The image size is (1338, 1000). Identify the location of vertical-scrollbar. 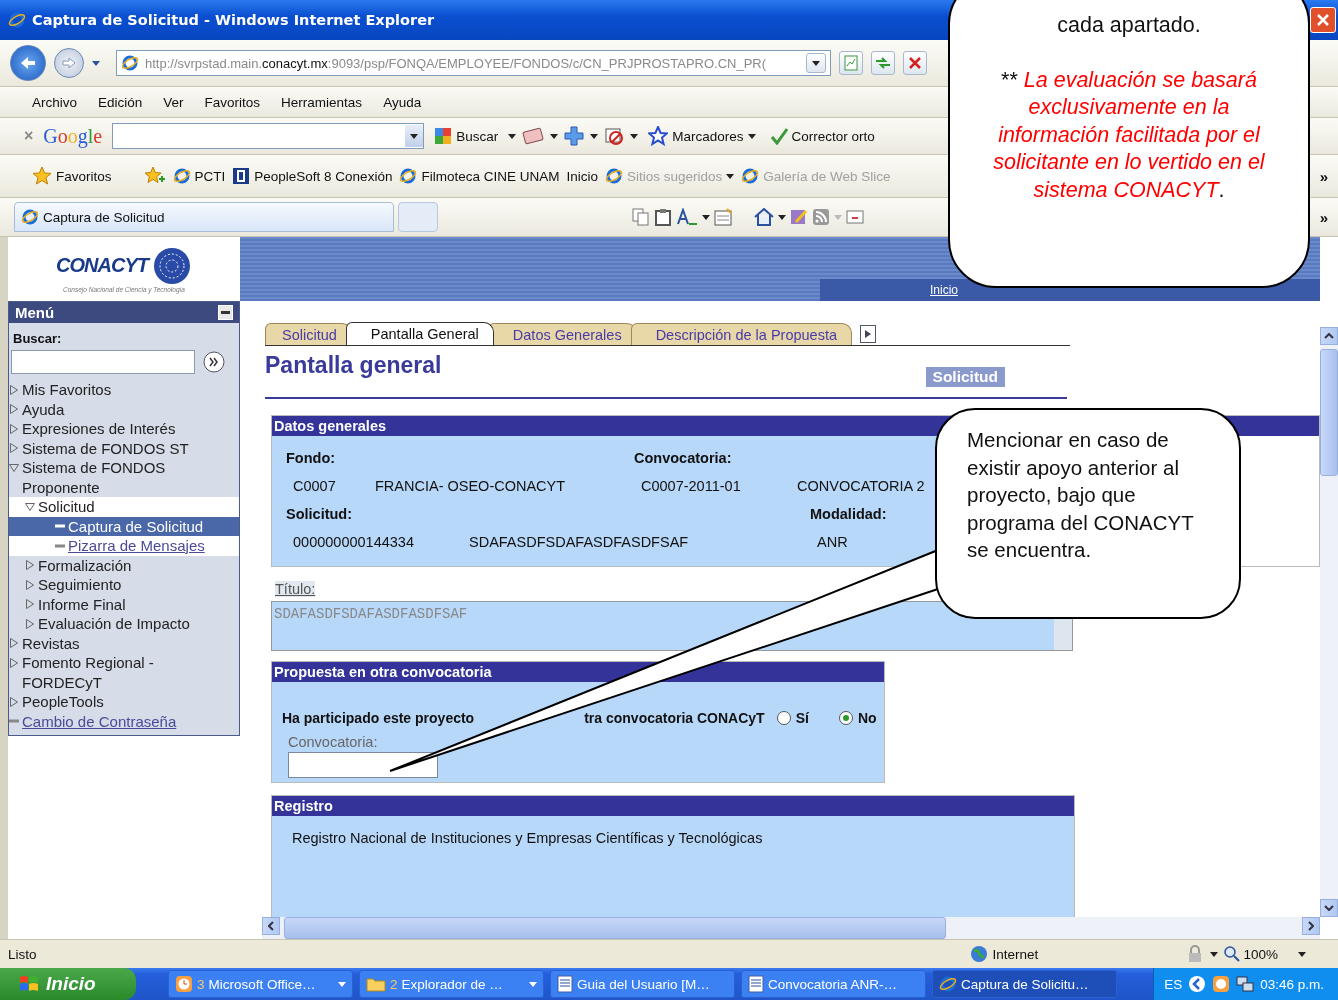
(1329, 622).